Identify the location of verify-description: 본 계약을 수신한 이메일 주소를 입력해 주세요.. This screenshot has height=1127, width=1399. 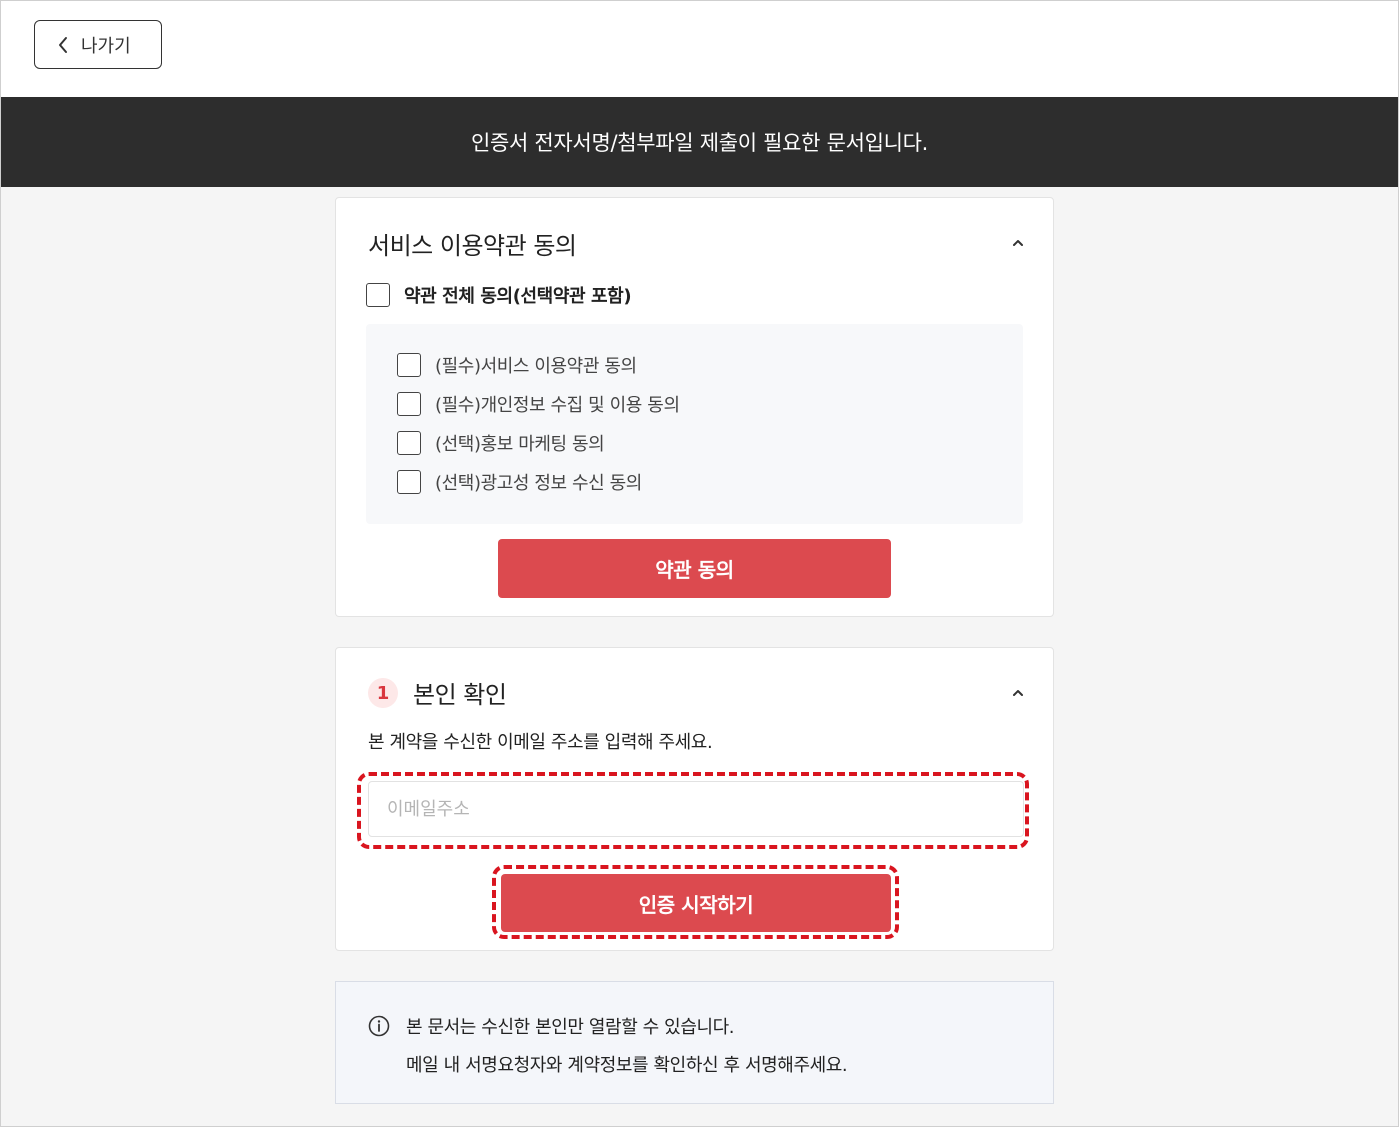
(540, 742).